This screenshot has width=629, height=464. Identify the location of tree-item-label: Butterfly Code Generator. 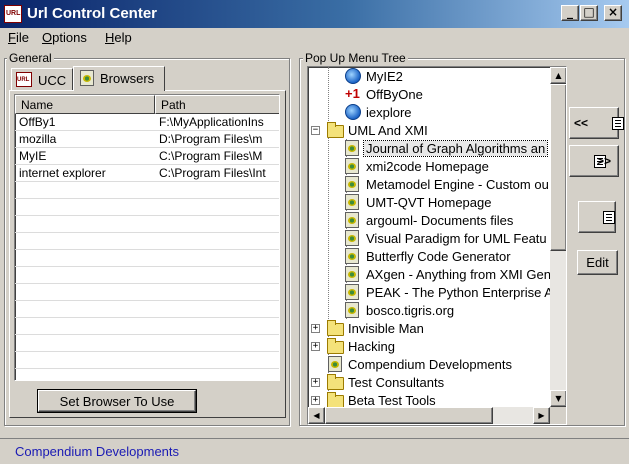
(438, 256).